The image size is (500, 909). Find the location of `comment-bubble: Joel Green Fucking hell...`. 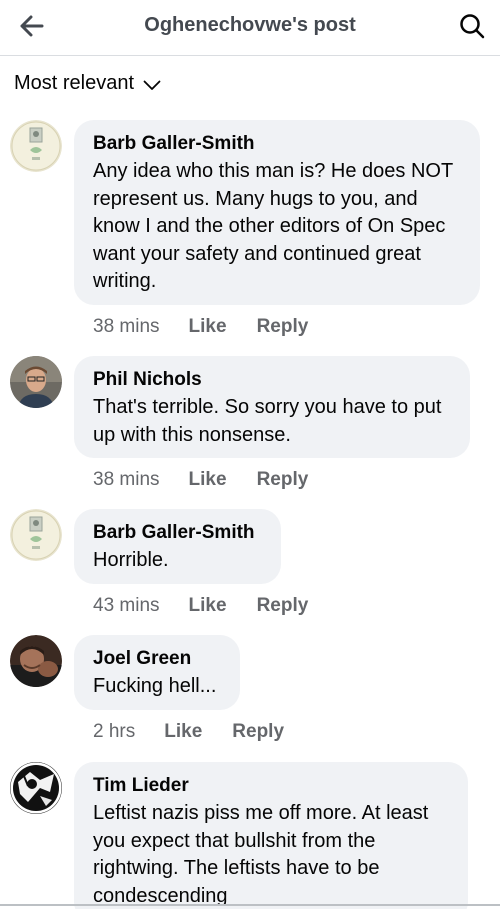

comment-bubble: Joel Green Fucking hell... is located at coordinates (157, 672).